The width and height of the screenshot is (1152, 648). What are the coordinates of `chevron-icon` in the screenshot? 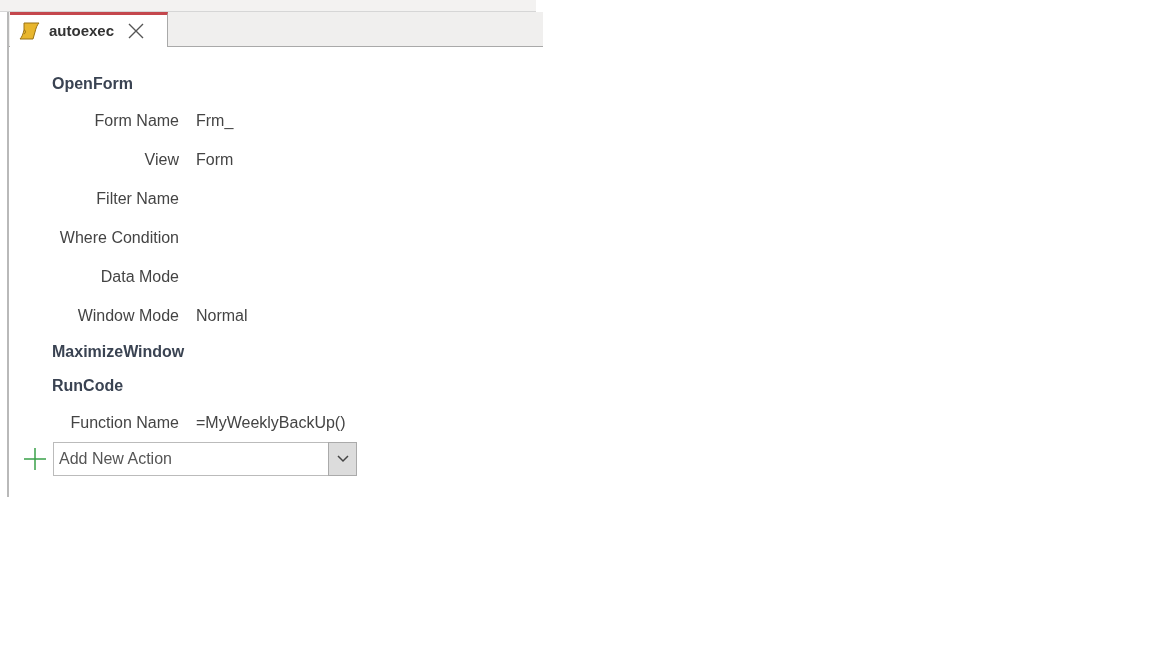 It's located at (342, 459).